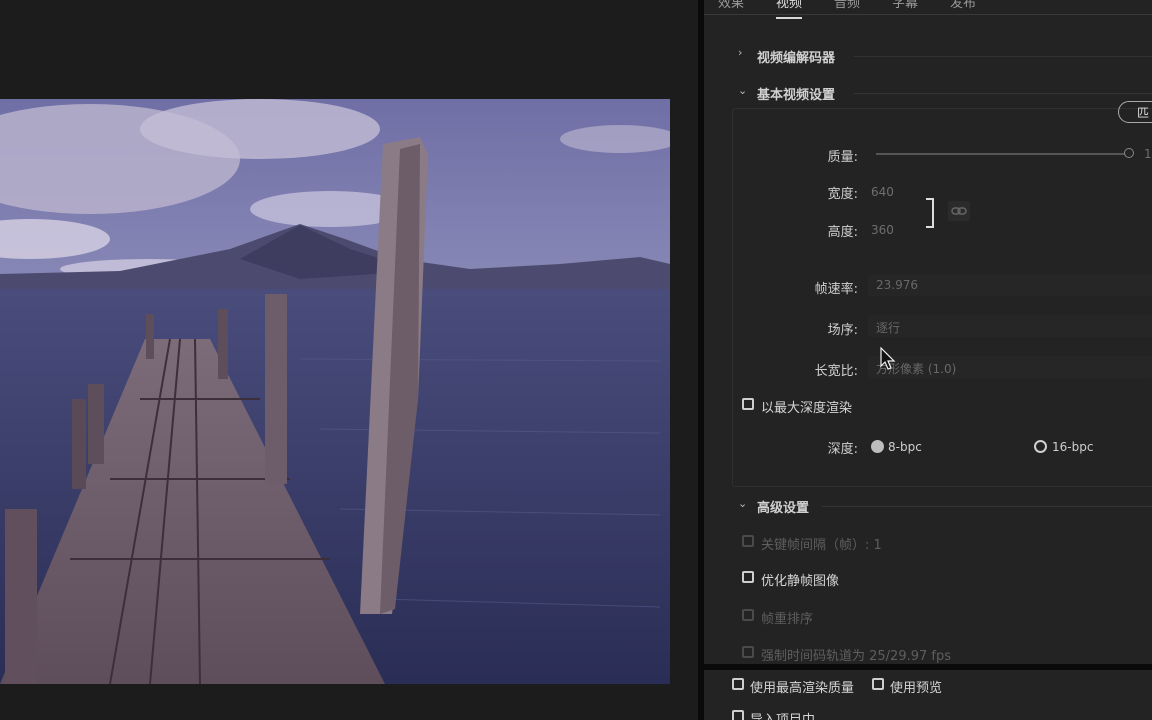  Describe the element at coordinates (738, 684) in the screenshot. I see `max-render-quality-checkbox` at that location.